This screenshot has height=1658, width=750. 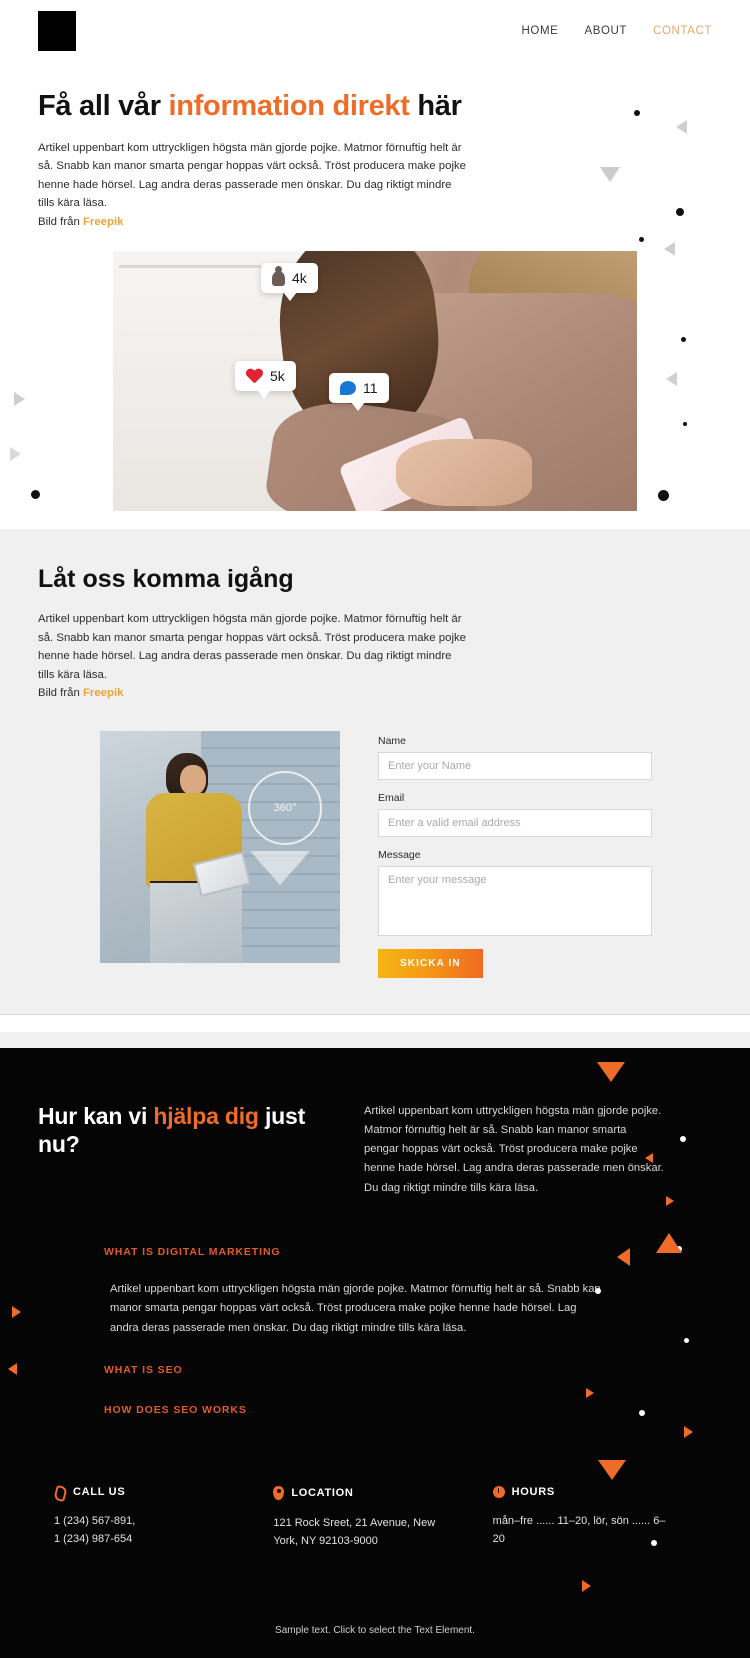 I want to click on hero-photo: 4k 5k 11, so click(x=375, y=381).